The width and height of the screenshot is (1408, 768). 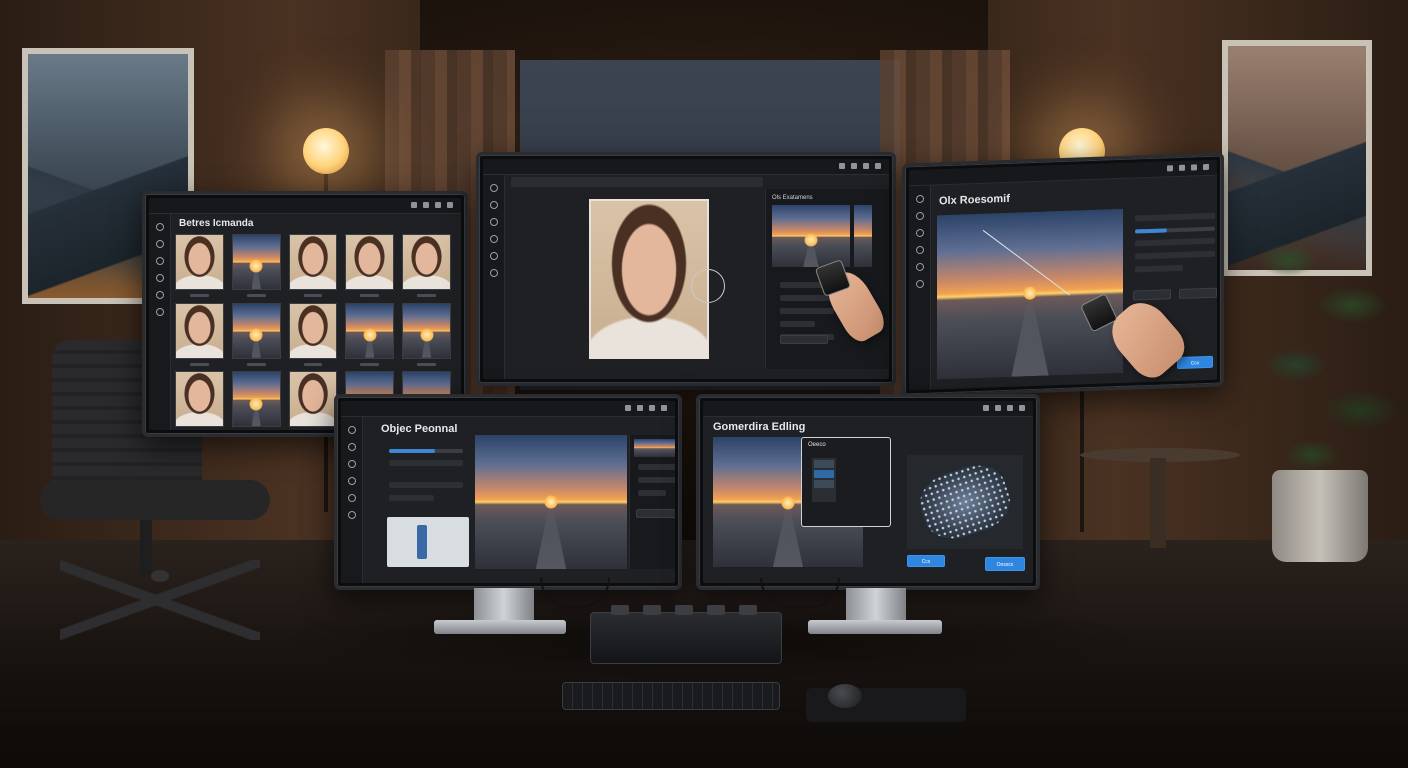 I want to click on histogram-thumbnail, so click(x=654, y=448).